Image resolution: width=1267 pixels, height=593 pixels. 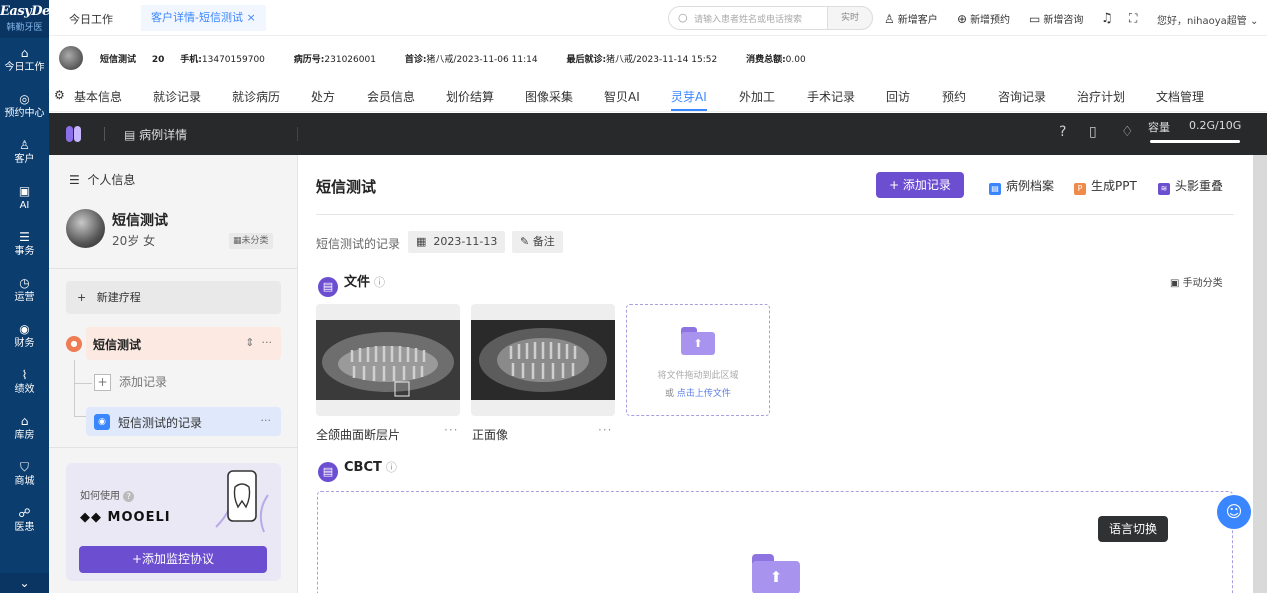 I want to click on add-user-icon: ♙, so click(x=889, y=19).